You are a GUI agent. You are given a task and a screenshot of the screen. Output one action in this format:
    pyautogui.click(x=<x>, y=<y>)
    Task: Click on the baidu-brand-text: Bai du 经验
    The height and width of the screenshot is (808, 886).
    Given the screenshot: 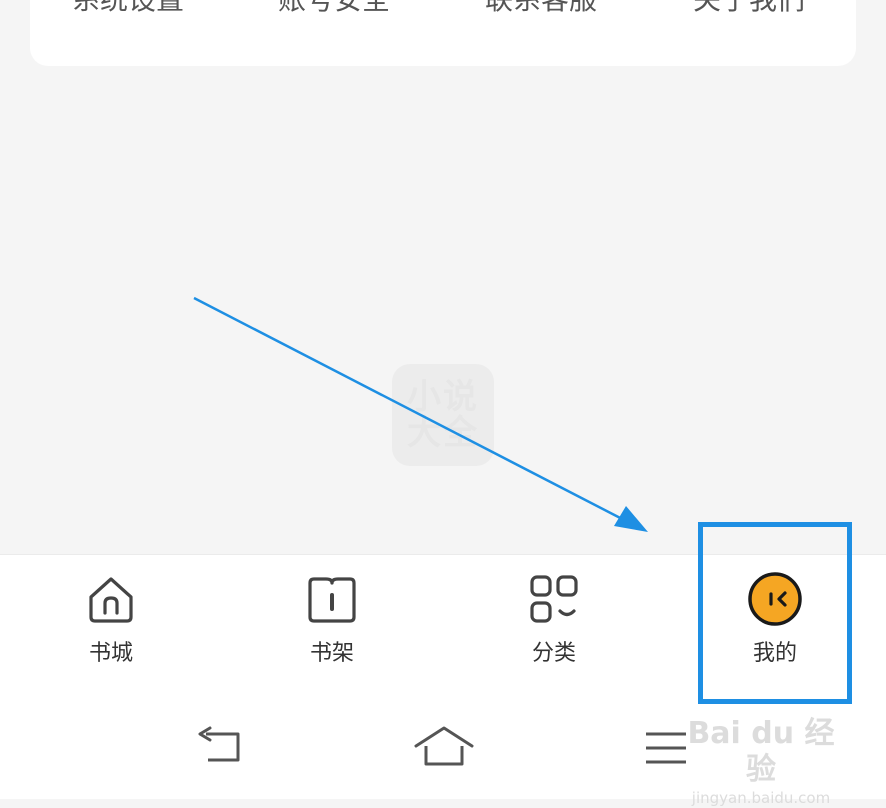 What is the action you would take?
    pyautogui.click(x=761, y=751)
    